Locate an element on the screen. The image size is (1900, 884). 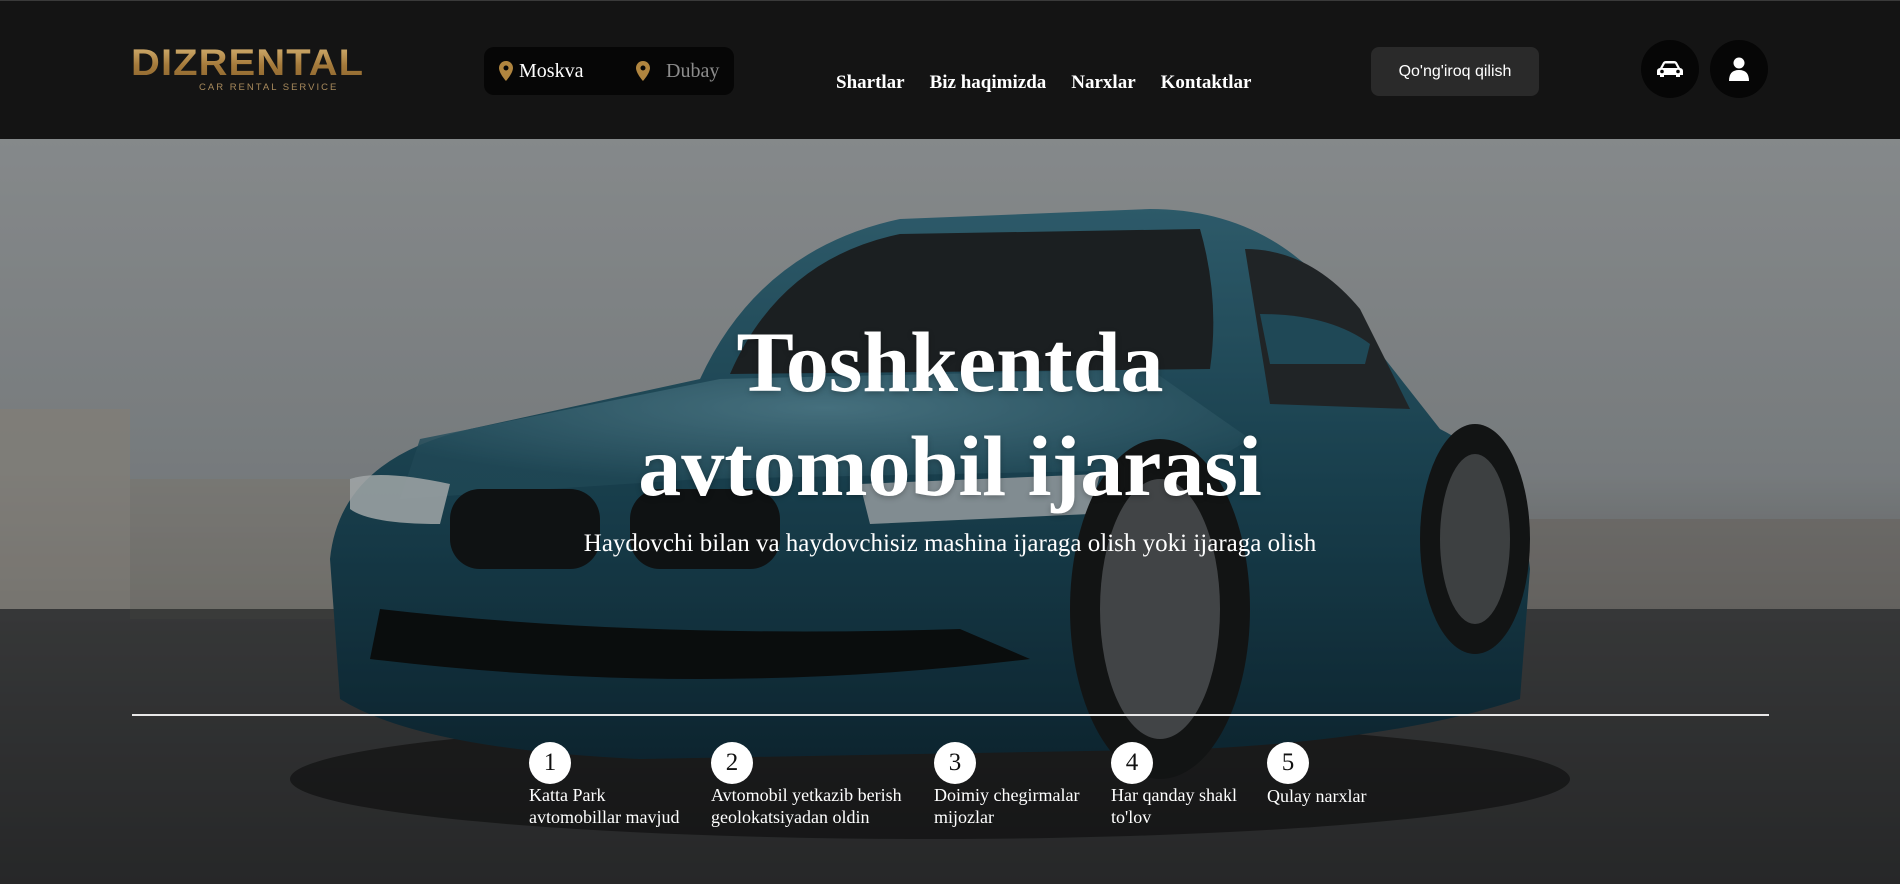
nav-link-kontaktlar: Kontaktlar is located at coordinates (1206, 83).